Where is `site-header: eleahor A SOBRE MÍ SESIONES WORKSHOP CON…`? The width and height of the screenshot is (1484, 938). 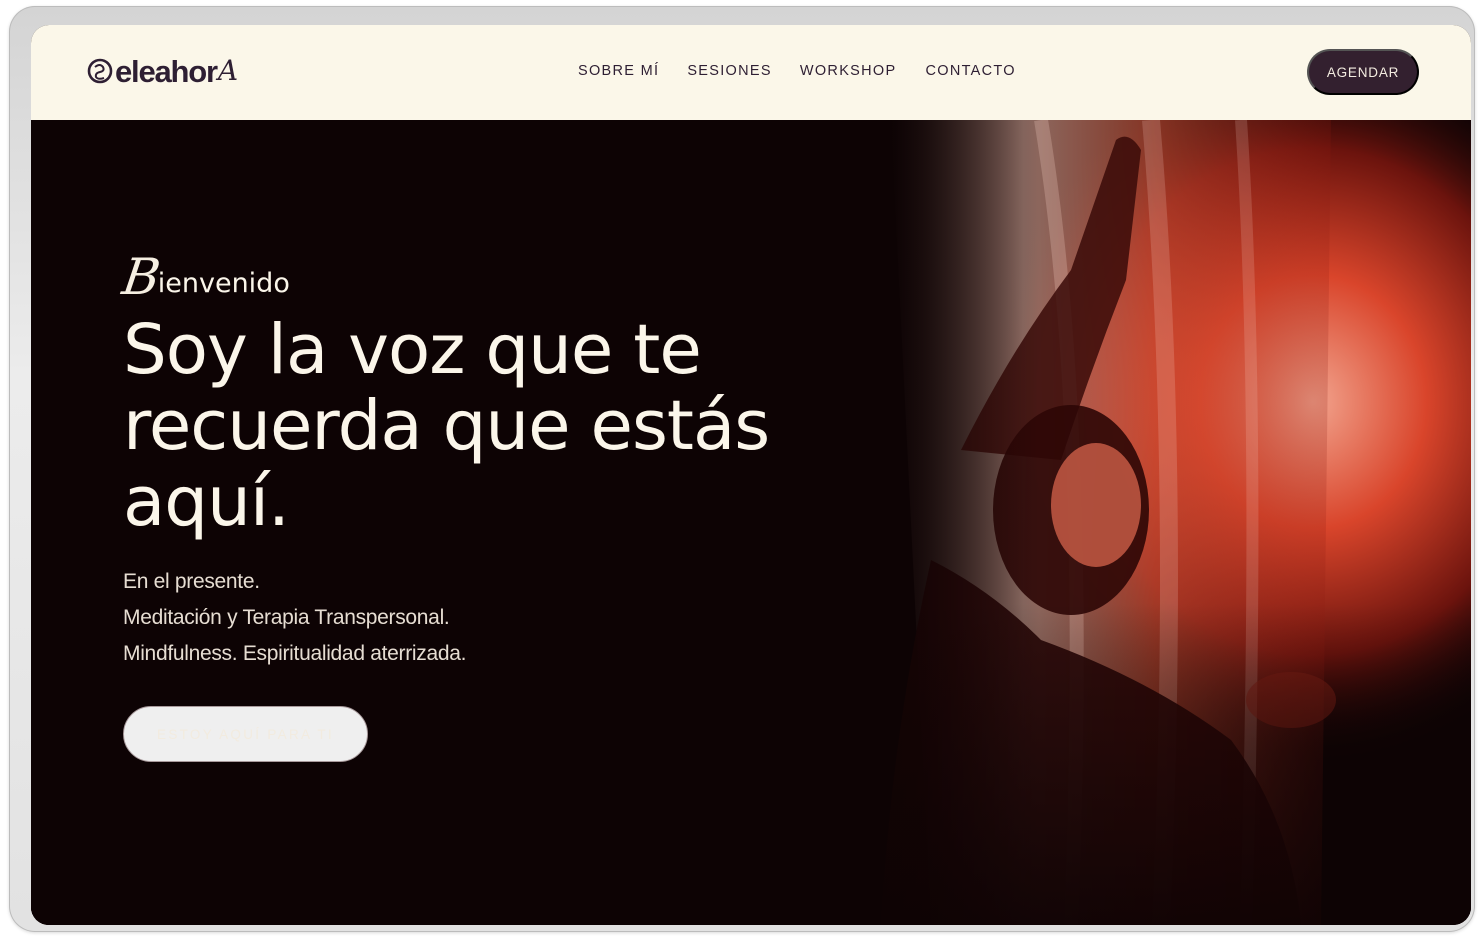 site-header: eleahor A SOBRE MÍ SESIONES WORKSHOP CON… is located at coordinates (751, 72).